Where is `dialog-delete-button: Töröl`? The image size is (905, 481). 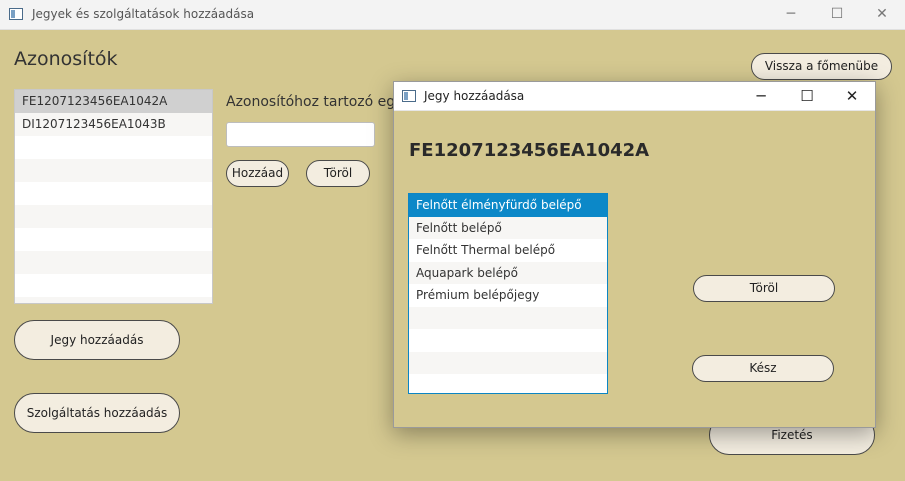
dialog-delete-button: Töröl is located at coordinates (764, 288).